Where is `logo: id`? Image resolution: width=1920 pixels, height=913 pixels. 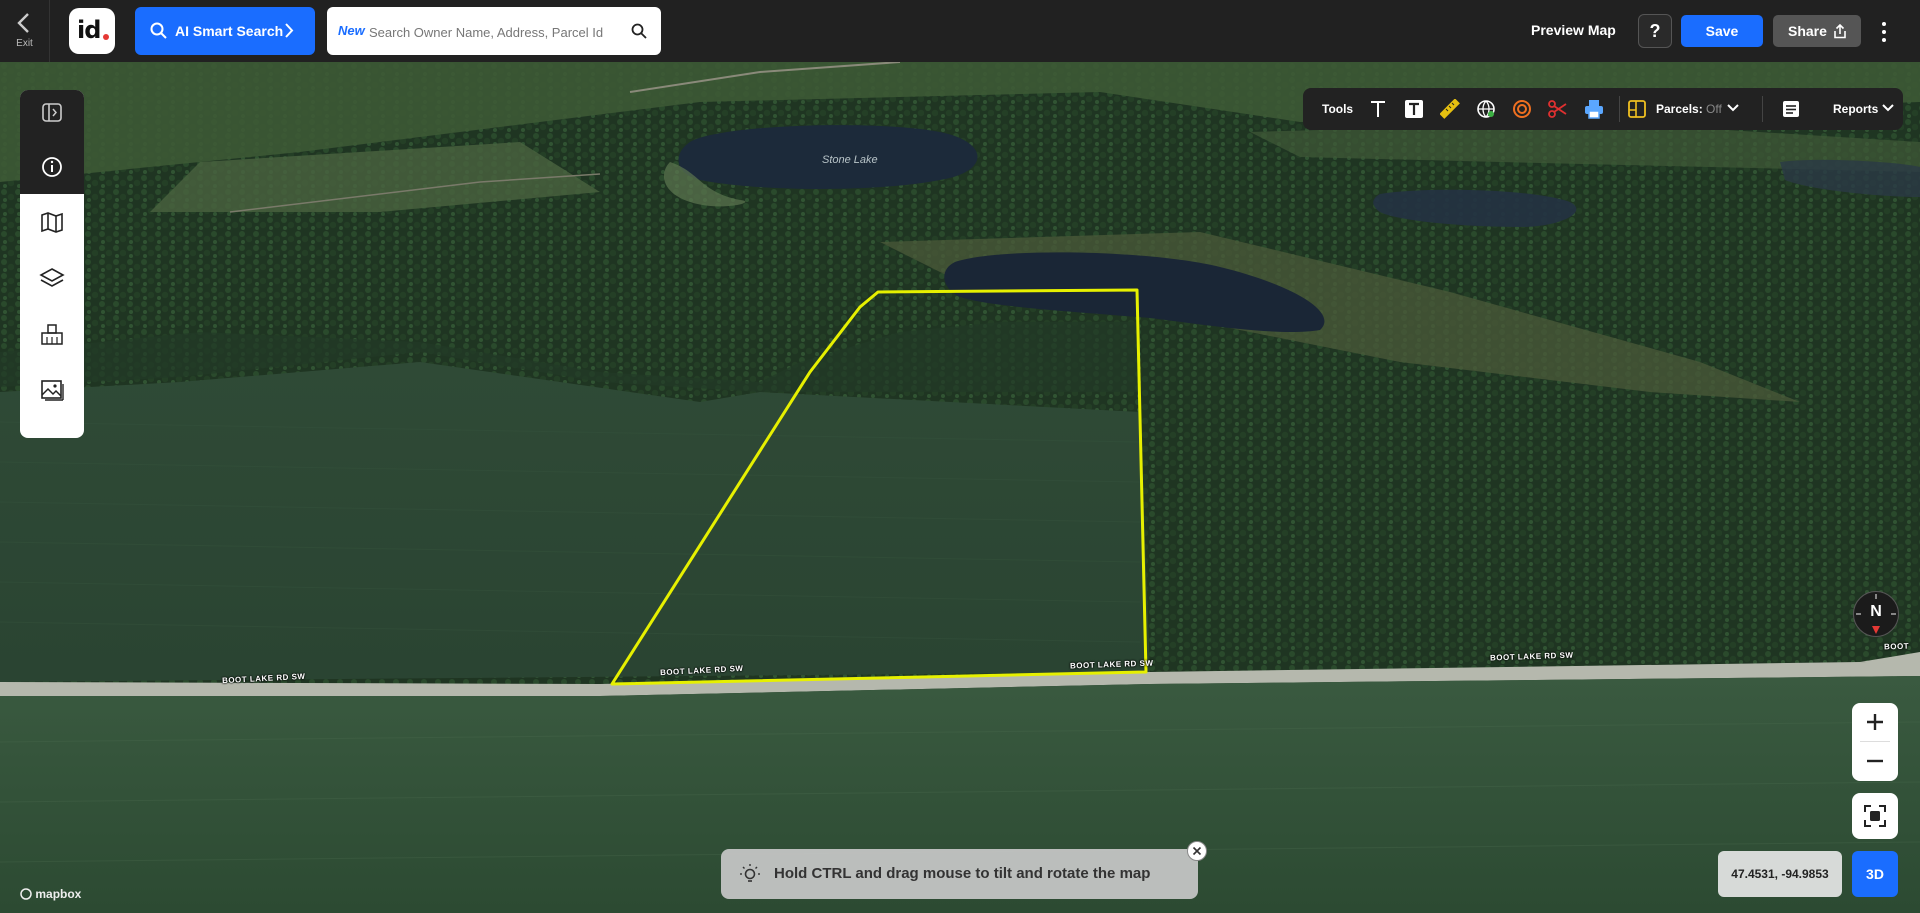 logo: id is located at coordinates (92, 31).